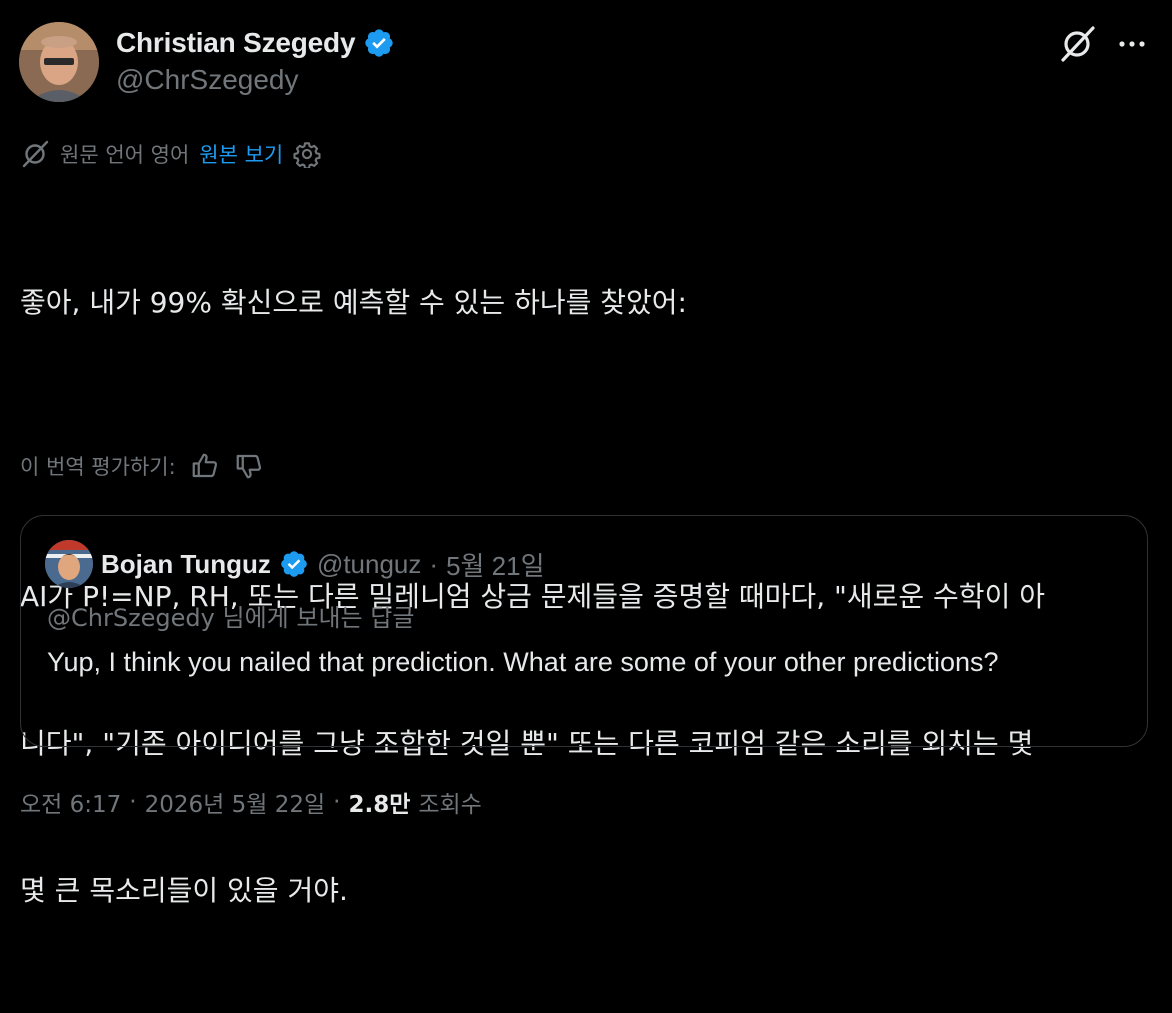  I want to click on translate-icon, so click(35, 154).